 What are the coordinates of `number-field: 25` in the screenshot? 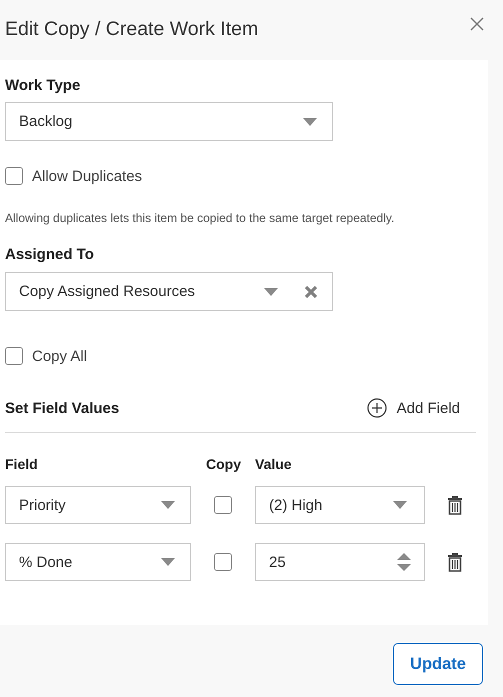 It's located at (340, 562).